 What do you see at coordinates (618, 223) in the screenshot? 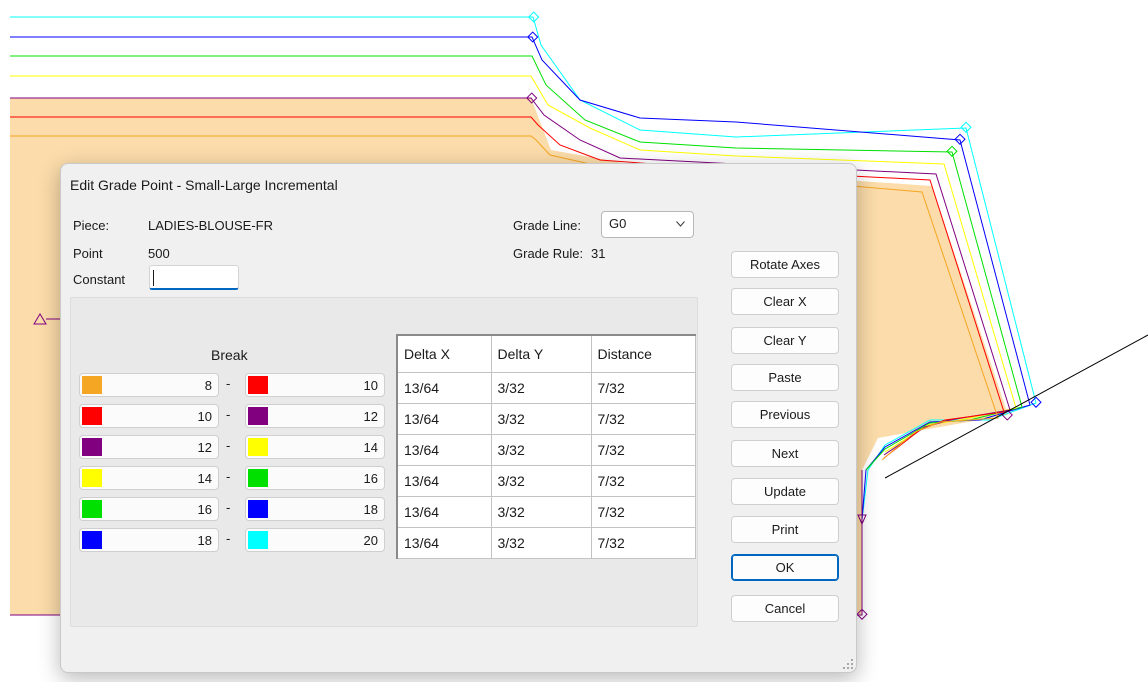
I see `grade-line-value: G0` at bounding box center [618, 223].